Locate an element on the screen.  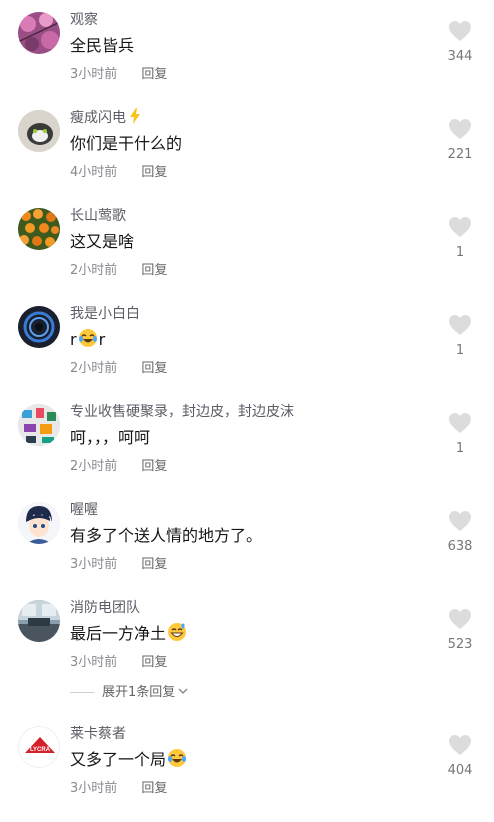
like-button: 404 is located at coordinates (460, 757).